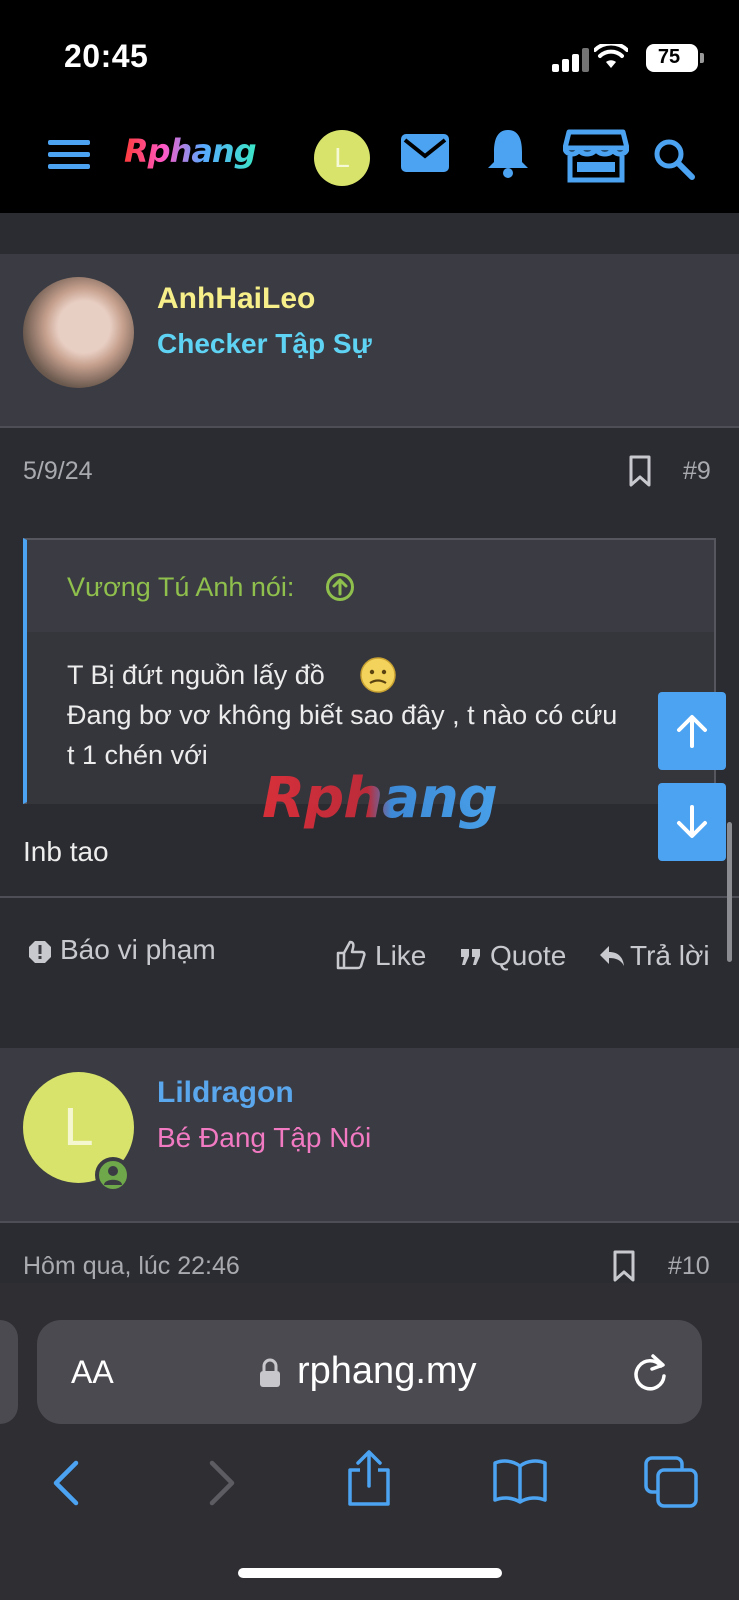  What do you see at coordinates (342, 158) in the screenshot?
I see `user-avatar: L` at bounding box center [342, 158].